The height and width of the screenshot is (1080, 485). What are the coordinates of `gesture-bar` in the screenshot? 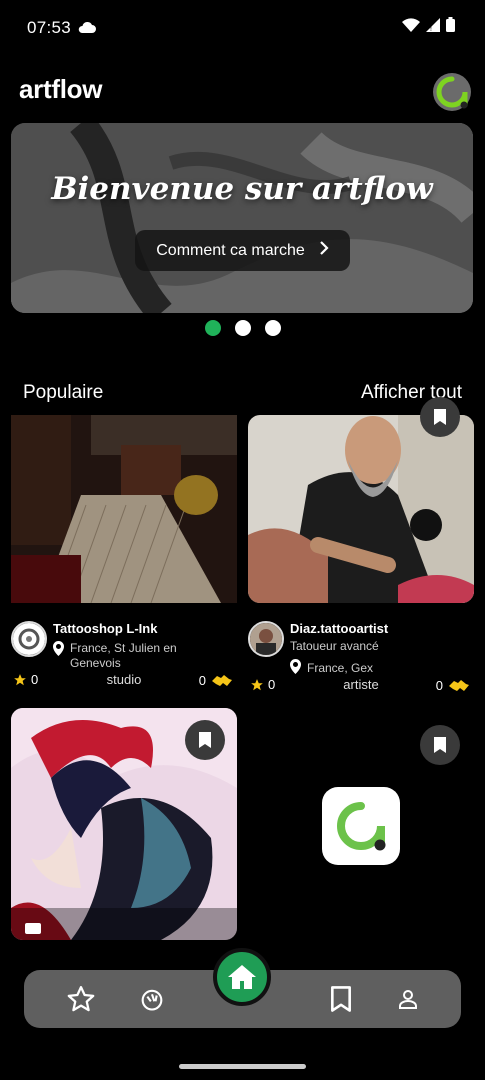 It's located at (242, 1066).